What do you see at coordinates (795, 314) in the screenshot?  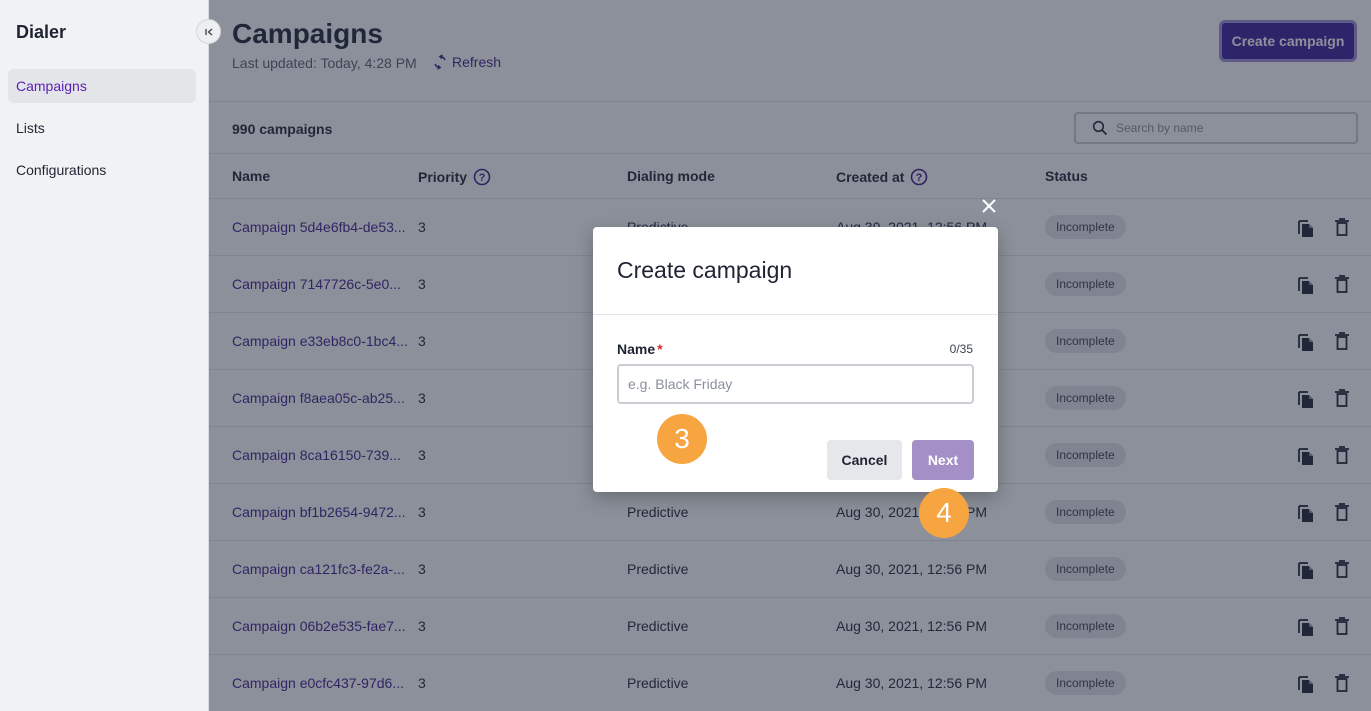 I see `dialog-divider` at bounding box center [795, 314].